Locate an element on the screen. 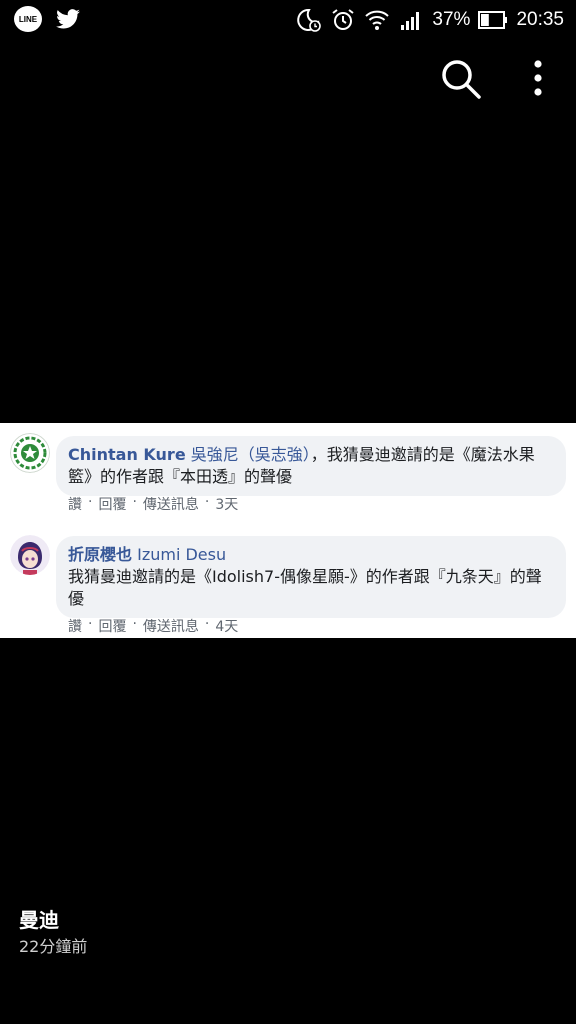  wifi-icon is located at coordinates (377, 20).